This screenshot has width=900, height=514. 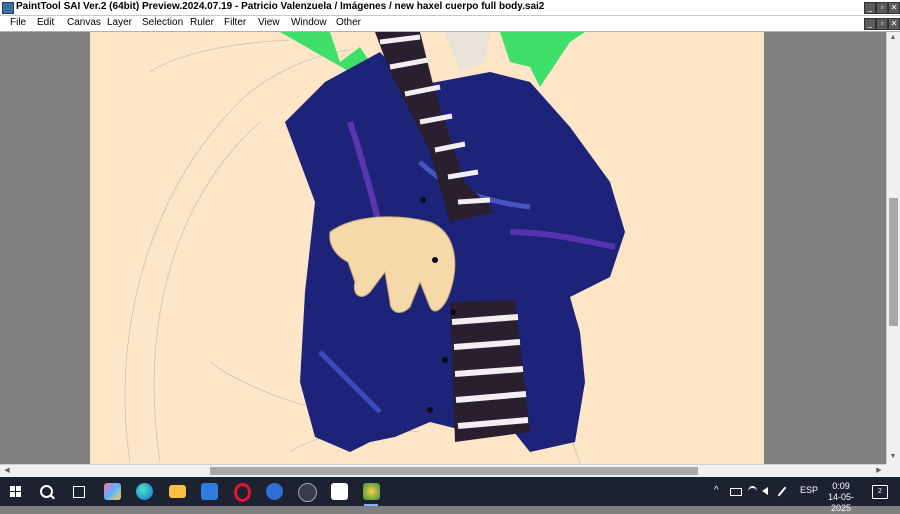 What do you see at coordinates (894, 8) in the screenshot?
I see `close-button: ✕` at bounding box center [894, 8].